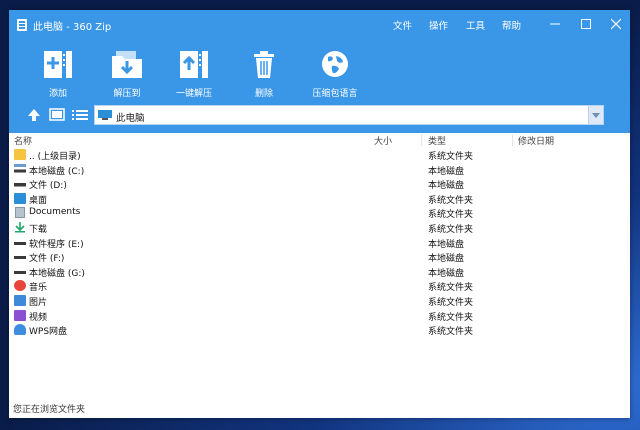 The width and height of the screenshot is (640, 430). I want to click on address-dropdown-button, so click(595, 115).